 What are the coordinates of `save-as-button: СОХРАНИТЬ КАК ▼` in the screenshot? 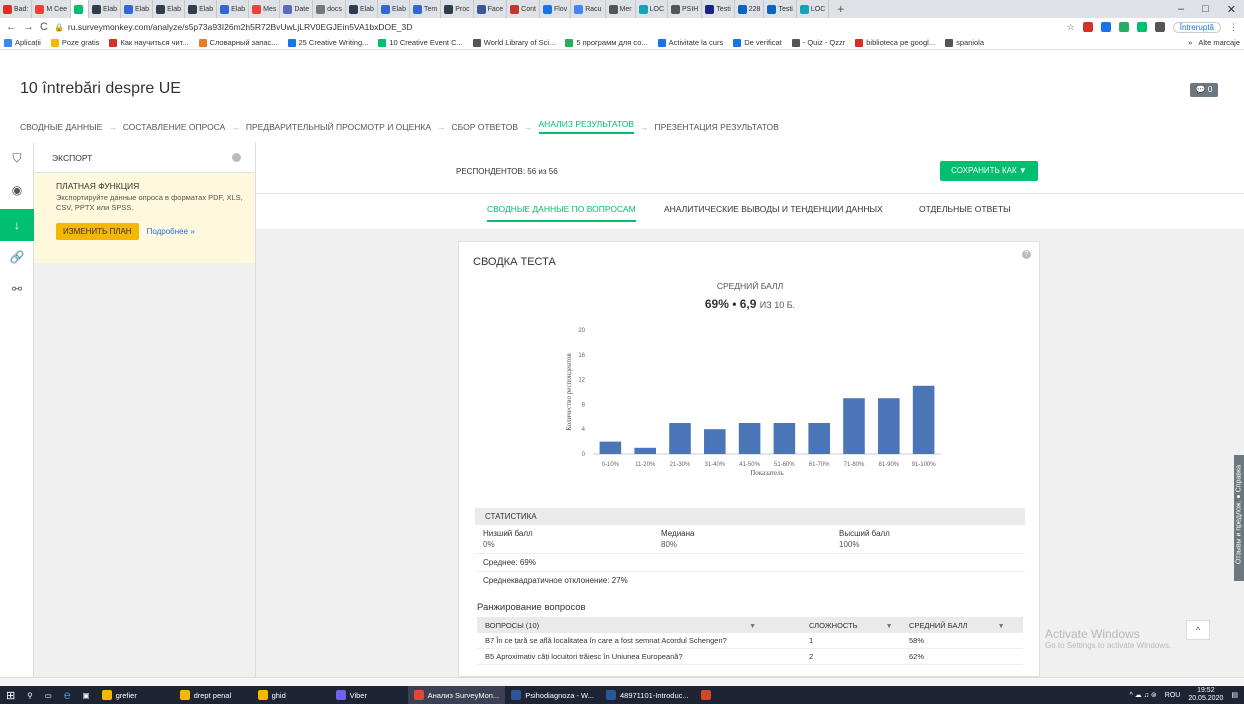 It's located at (989, 171).